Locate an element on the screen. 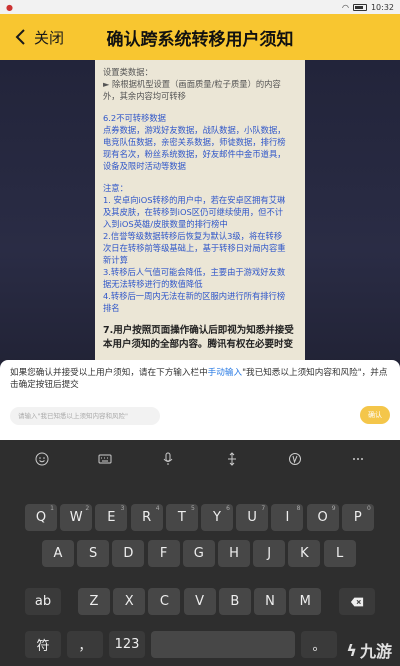 The image size is (400, 666). notice-line: 外，其余内容均可转移 is located at coordinates (144, 96).